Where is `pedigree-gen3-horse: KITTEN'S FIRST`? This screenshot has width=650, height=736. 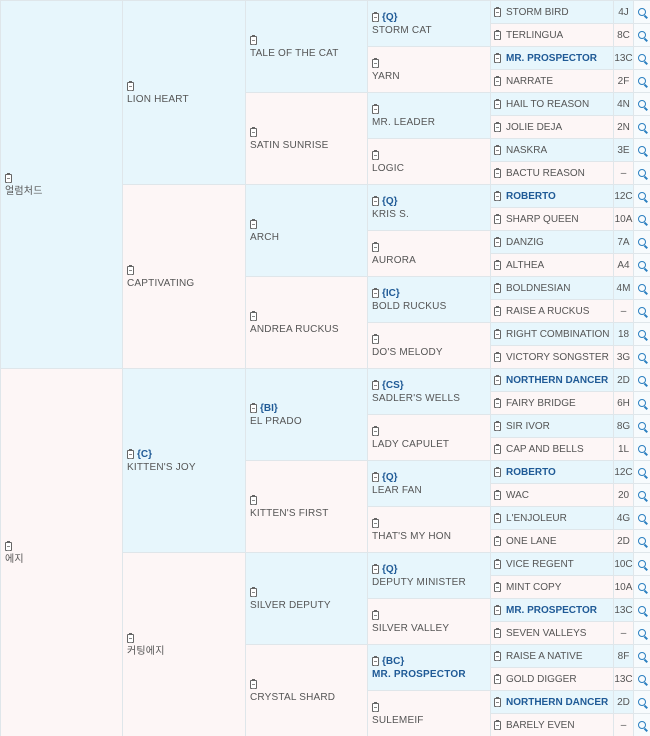 pedigree-gen3-horse: KITTEN'S FIRST is located at coordinates (306, 506).